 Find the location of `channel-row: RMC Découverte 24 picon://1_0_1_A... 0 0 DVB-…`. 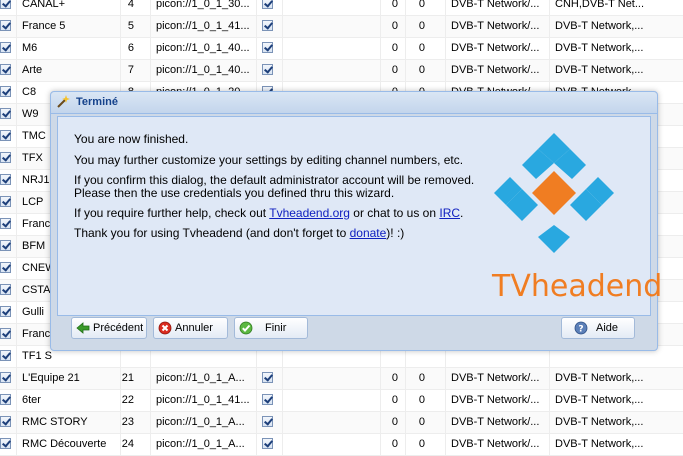

channel-row: RMC Découverte 24 picon://1_0_1_A... 0 0 DVB-… is located at coordinates (341, 445).